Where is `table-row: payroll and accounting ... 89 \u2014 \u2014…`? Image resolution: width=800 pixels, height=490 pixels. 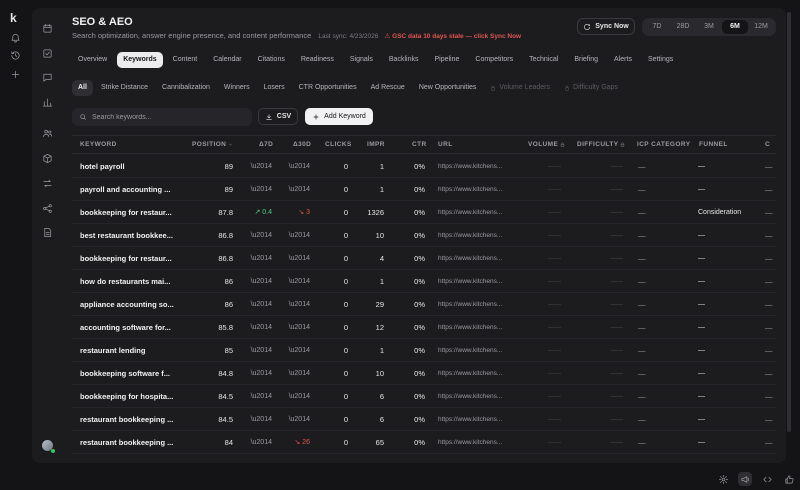 table-row: payroll and accounting ... 89 \u2014 \u2014… is located at coordinates (424, 189).